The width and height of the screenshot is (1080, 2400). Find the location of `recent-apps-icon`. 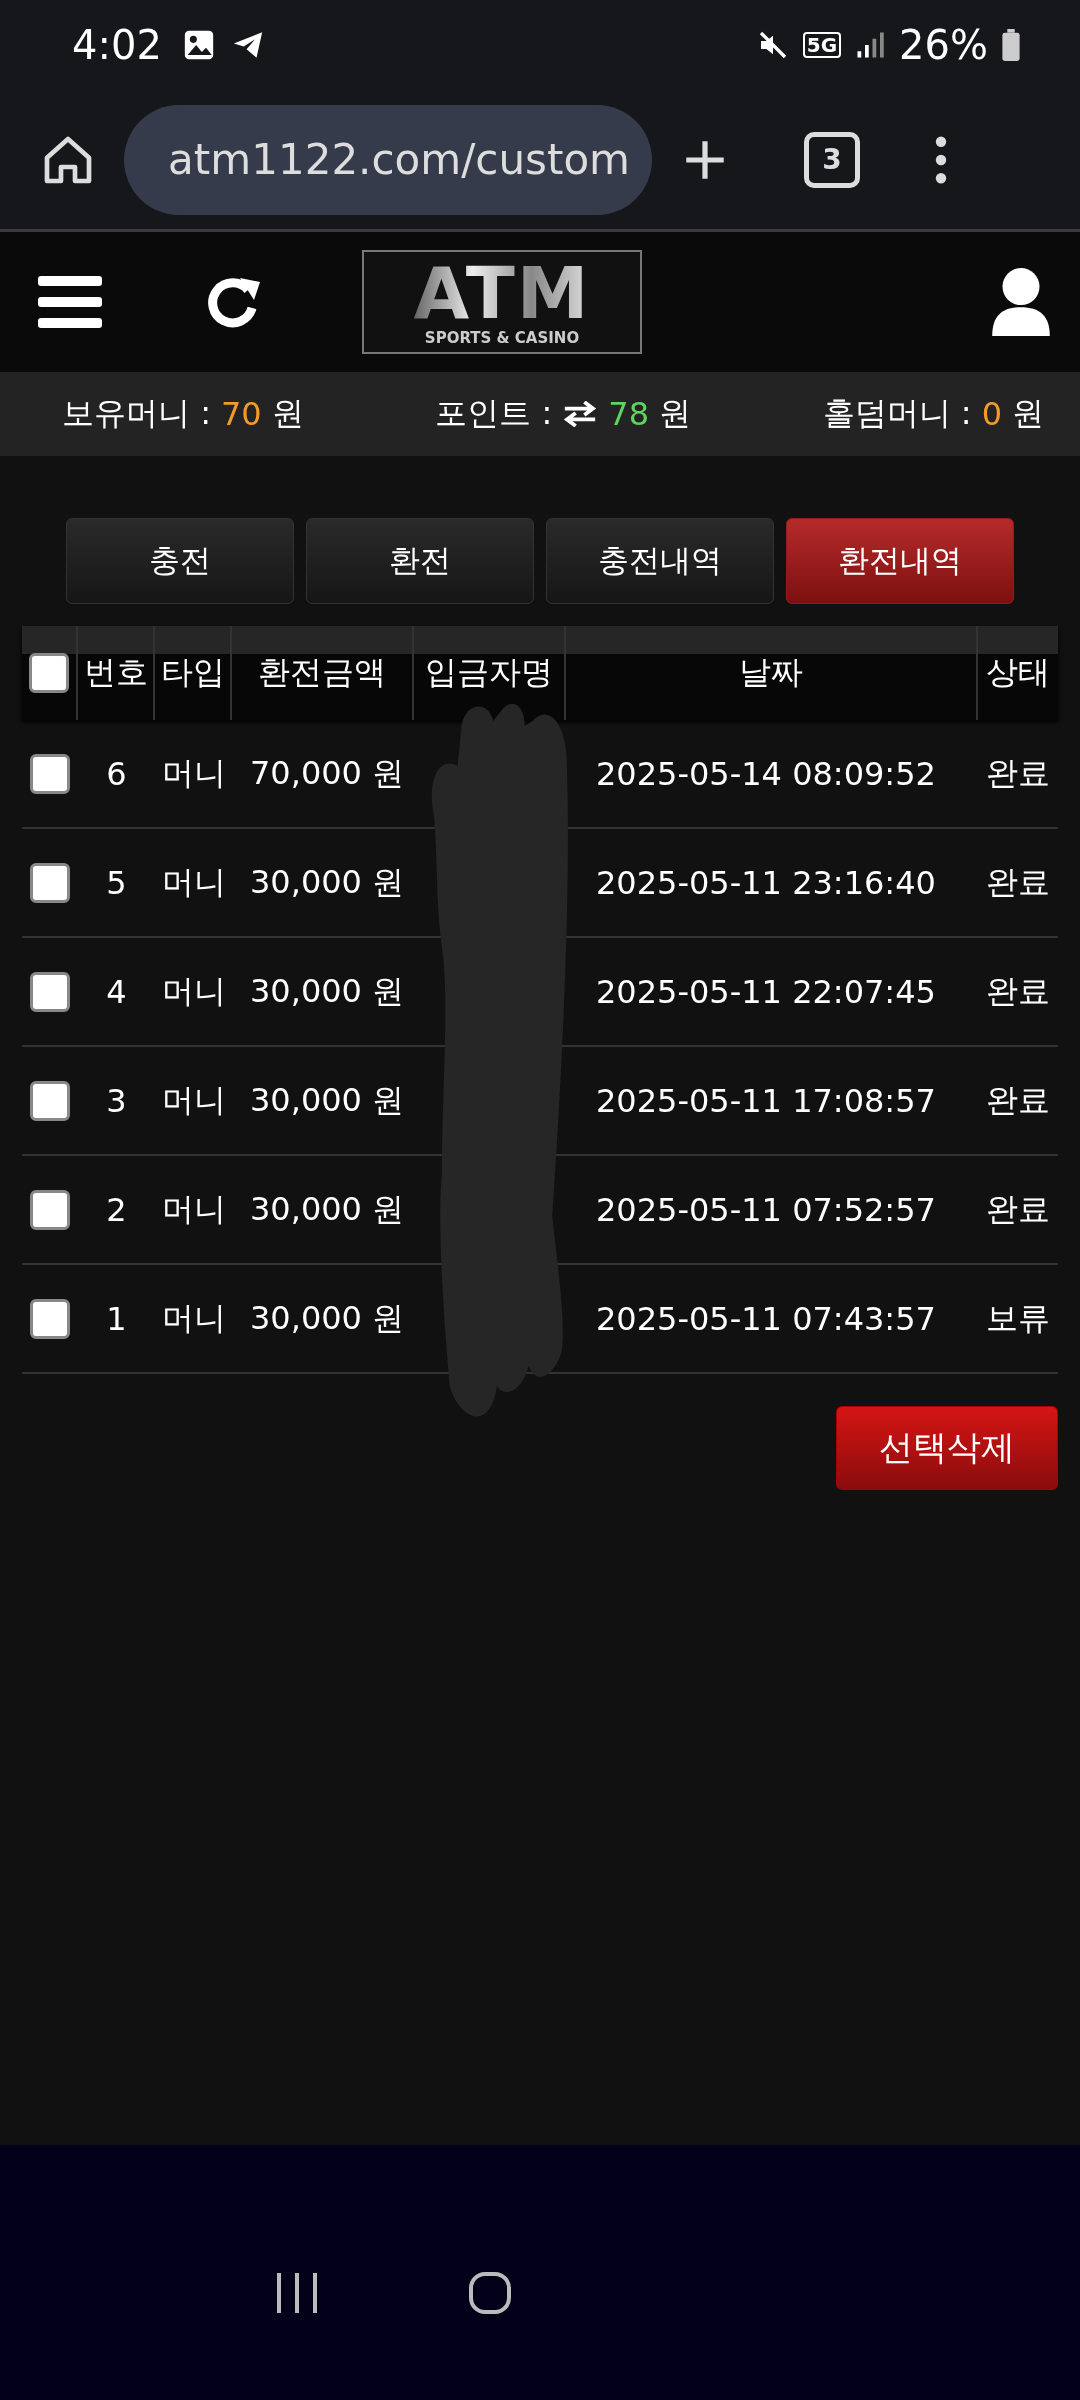

recent-apps-icon is located at coordinates (296, 2292).